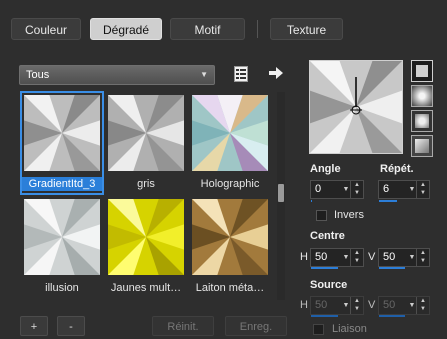 The width and height of the screenshot is (447, 339). Describe the element at coordinates (304, 305) in the screenshot. I see `source-h-label: H` at that location.